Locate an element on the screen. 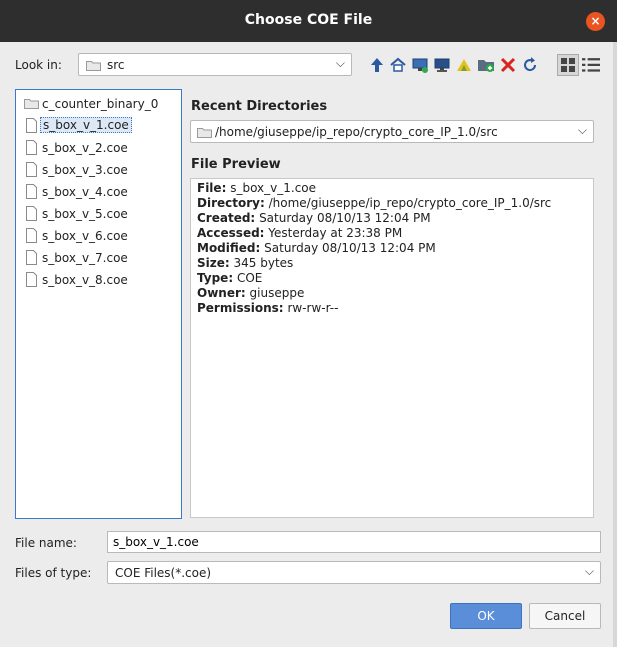  window-edge is located at coordinates (615, 344).